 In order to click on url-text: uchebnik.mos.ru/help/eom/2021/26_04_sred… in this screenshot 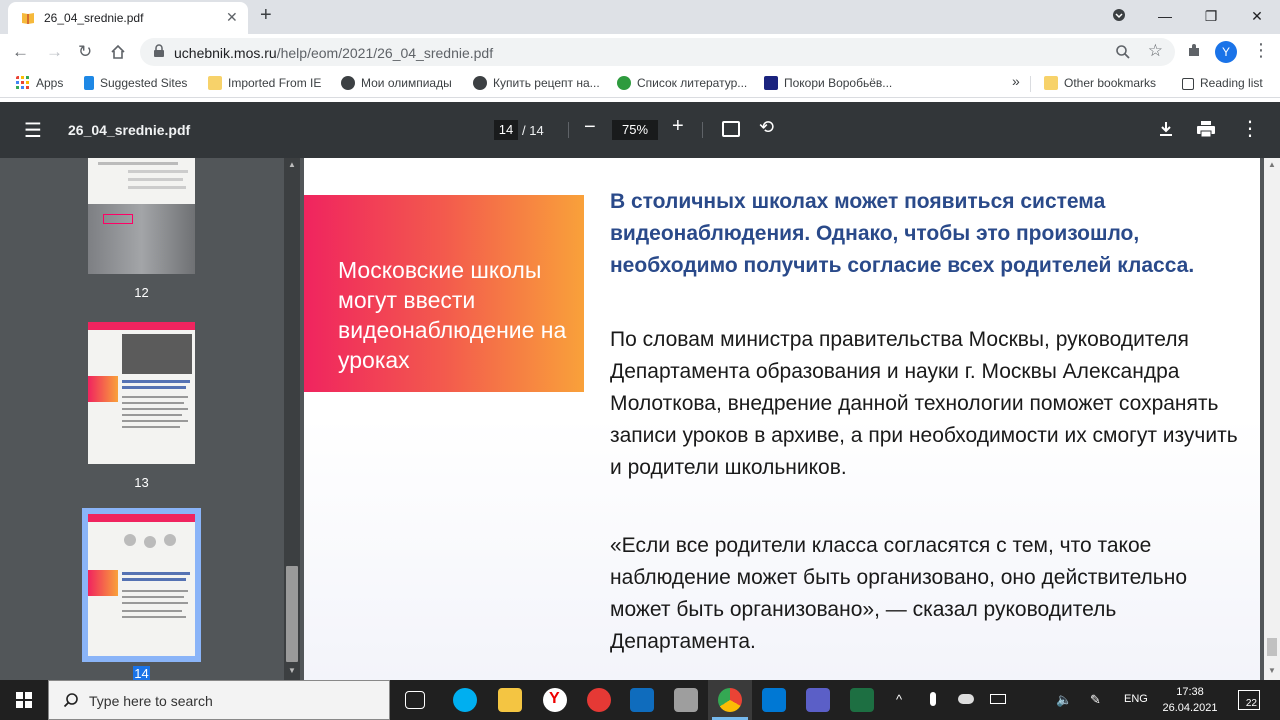, I will do `click(333, 53)`.